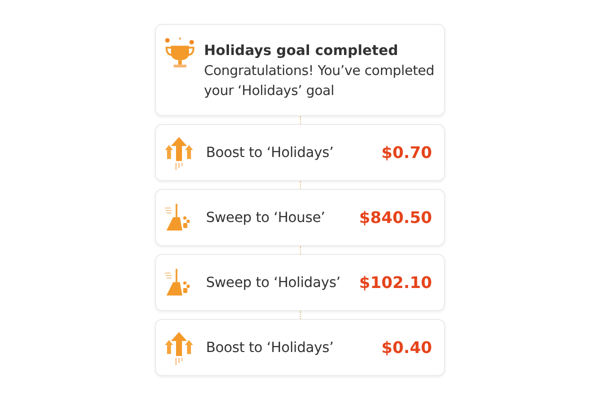  What do you see at coordinates (395, 282) in the screenshot?
I see `transaction-amount: $102.10` at bounding box center [395, 282].